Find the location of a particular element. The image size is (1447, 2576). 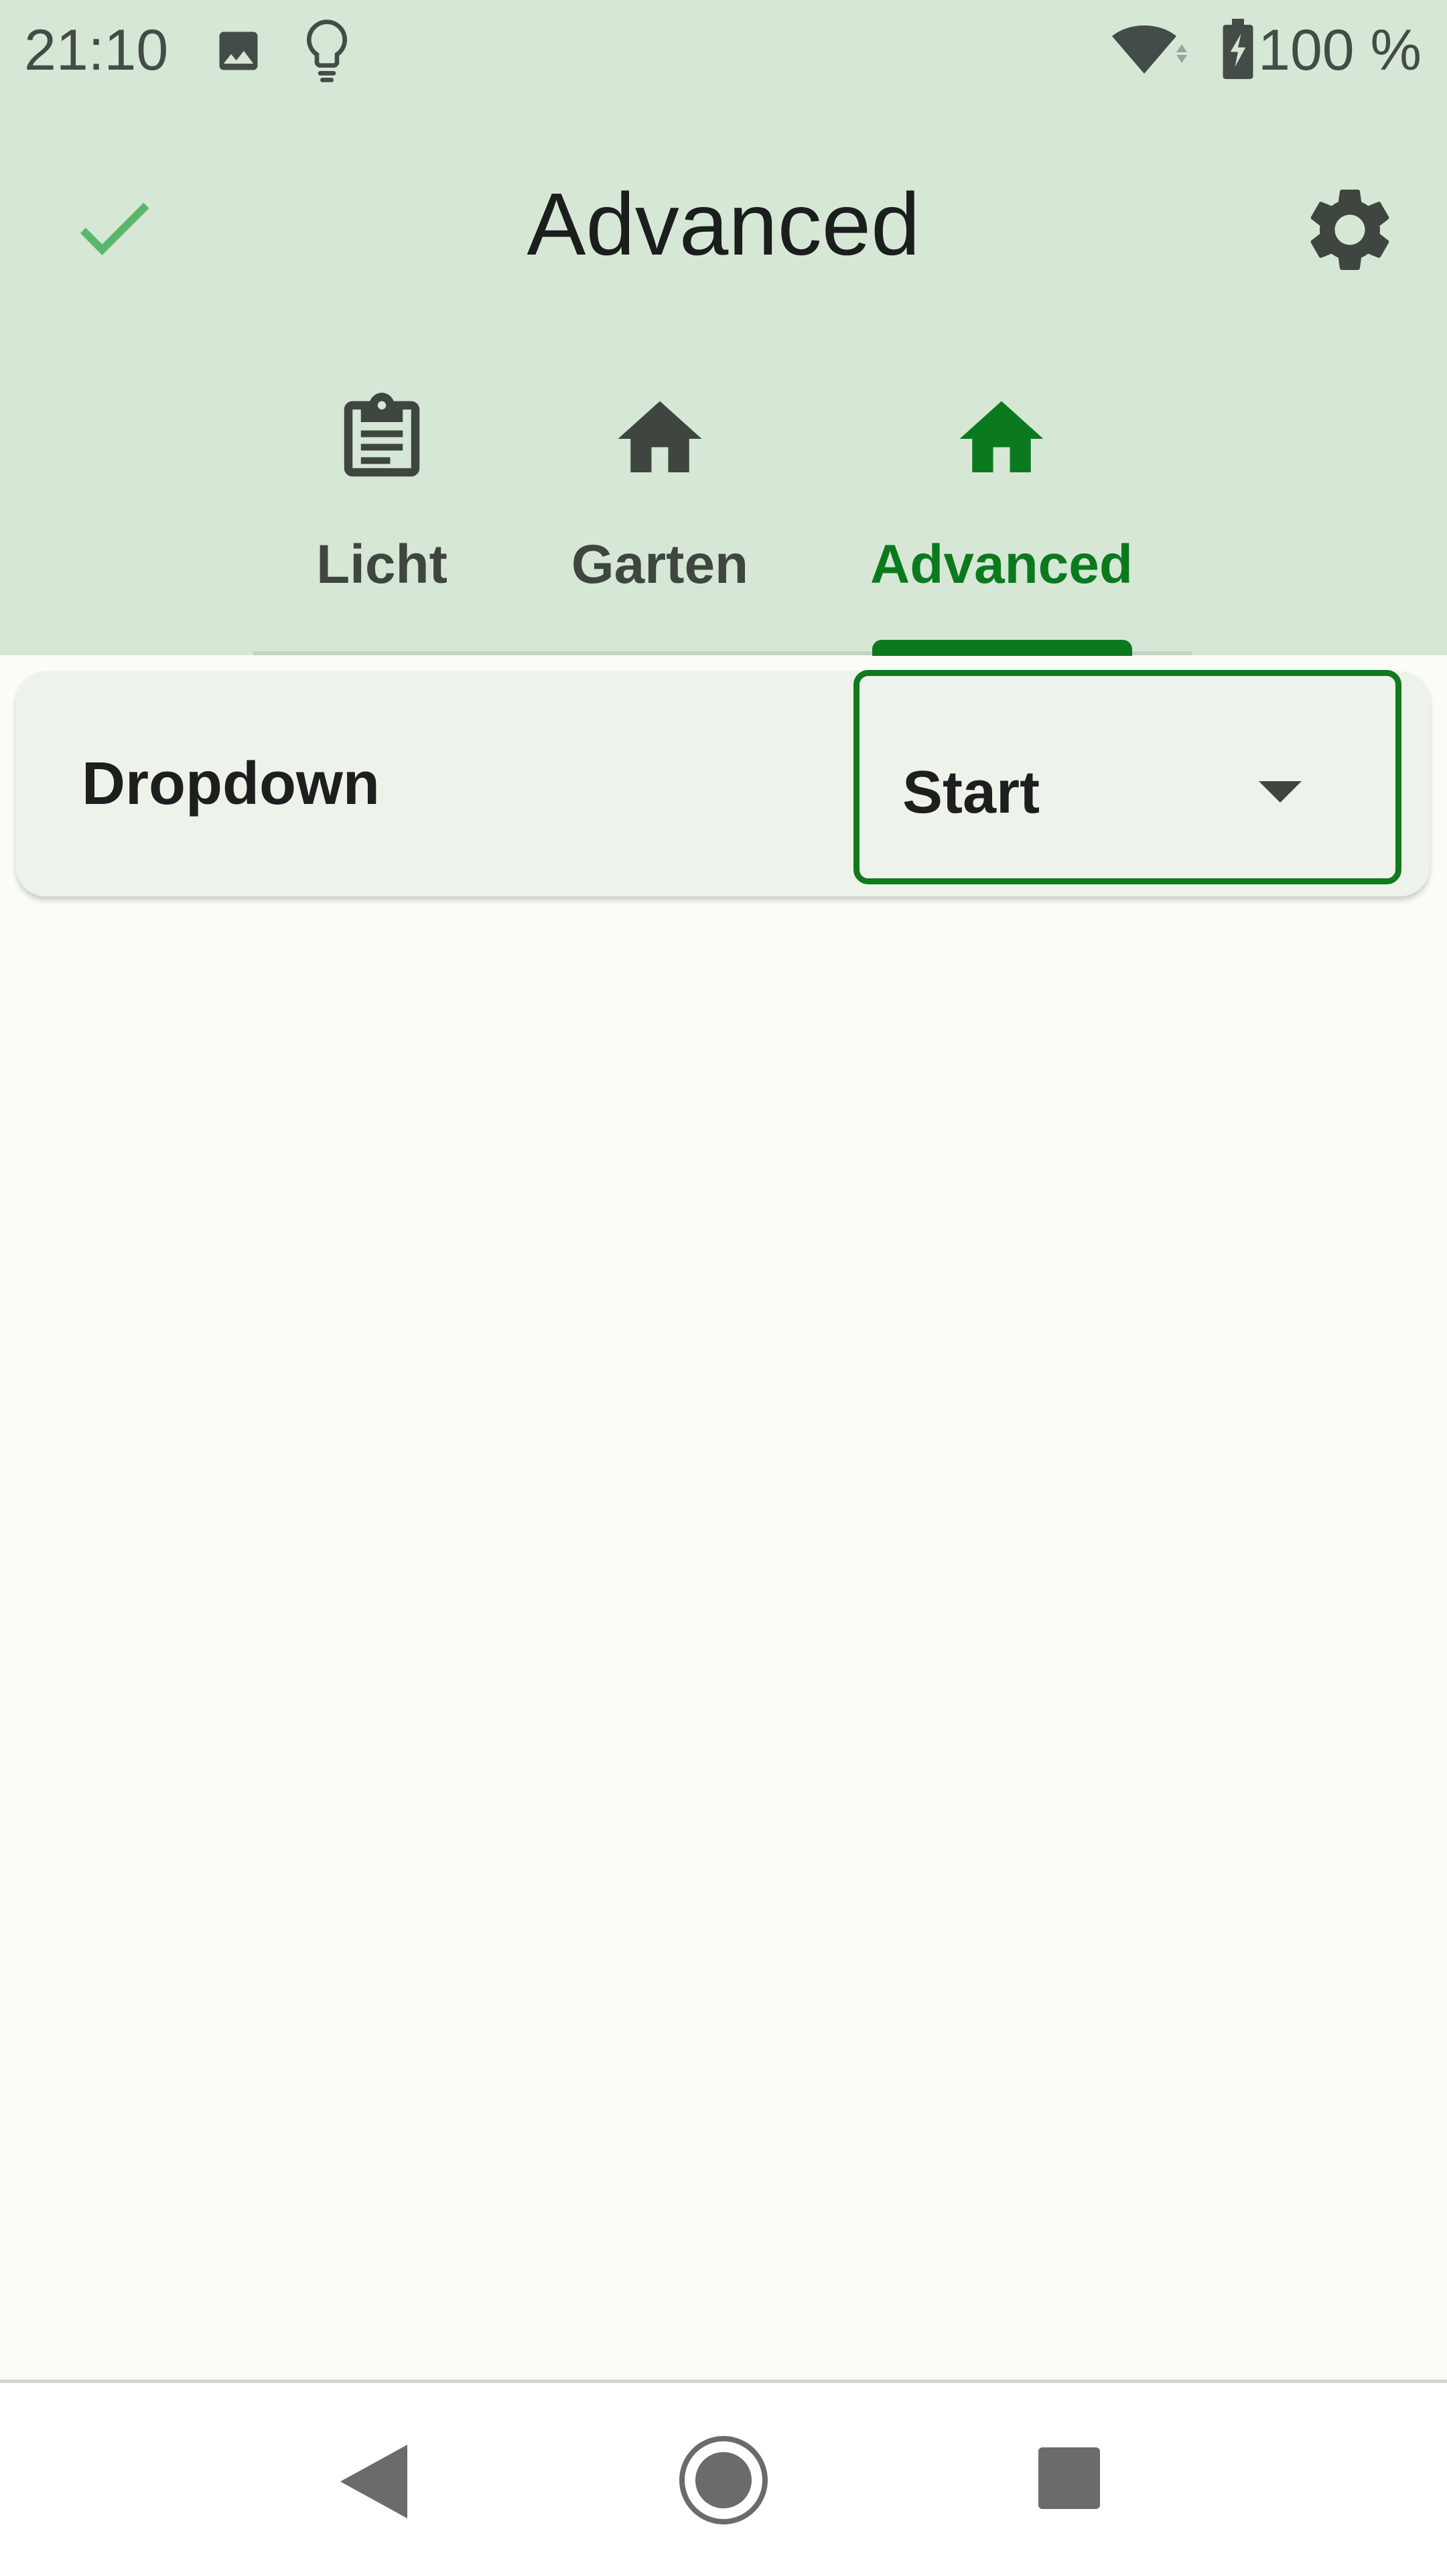

tab-advanced: Advanced is located at coordinates (1001, 513).